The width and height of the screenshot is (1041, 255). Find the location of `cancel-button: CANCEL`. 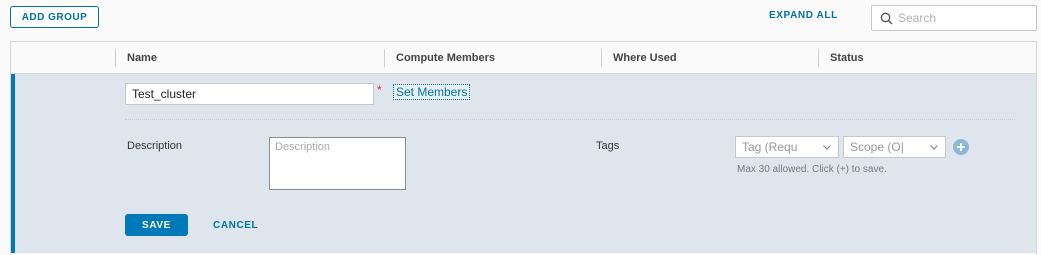

cancel-button: CANCEL is located at coordinates (235, 225).